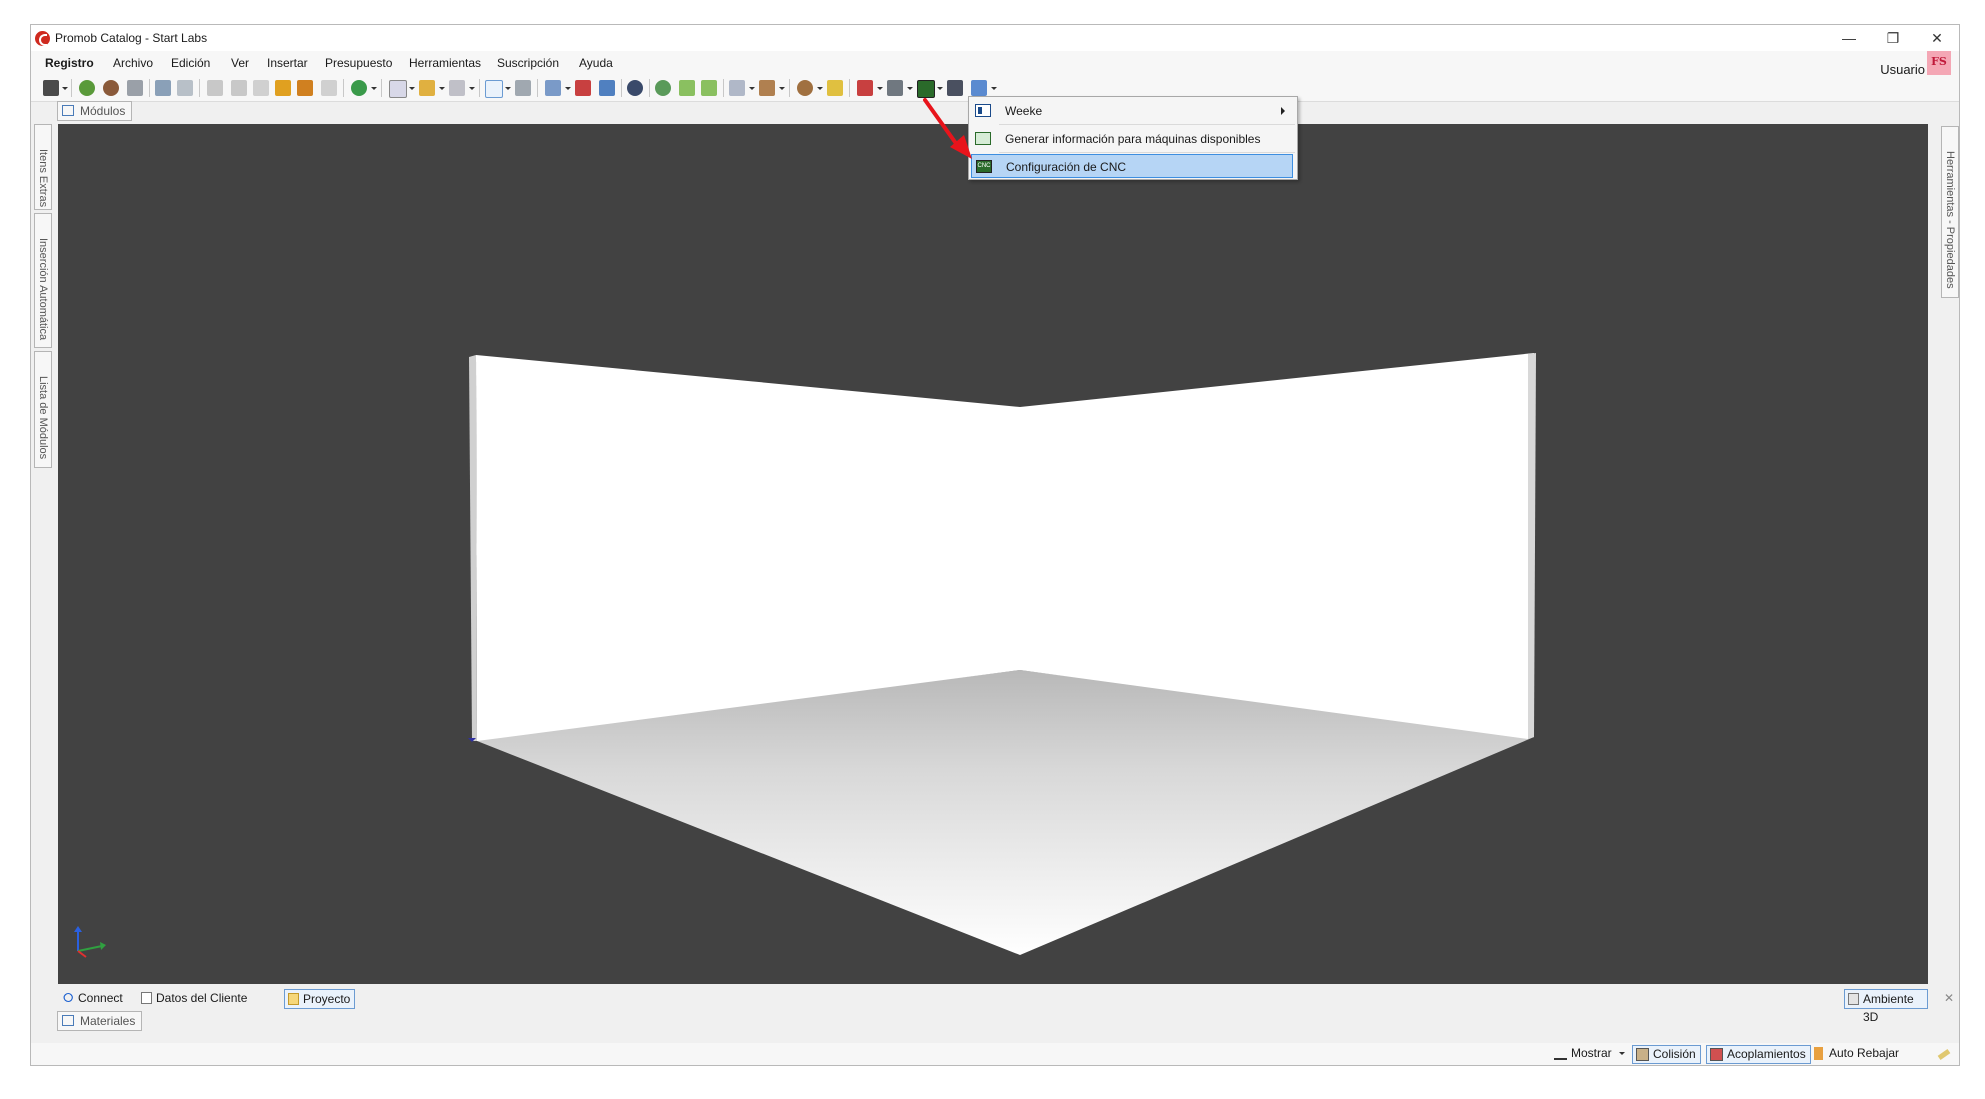  I want to click on budget-icon, so click(359, 88).